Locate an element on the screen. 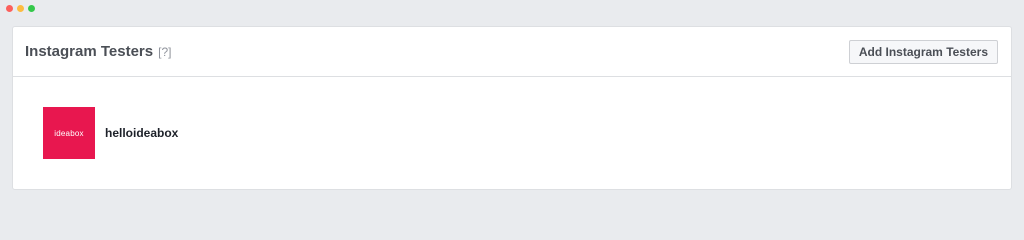 This screenshot has width=1024, height=240. panel-title: Instagram Testers is located at coordinates (89, 51).